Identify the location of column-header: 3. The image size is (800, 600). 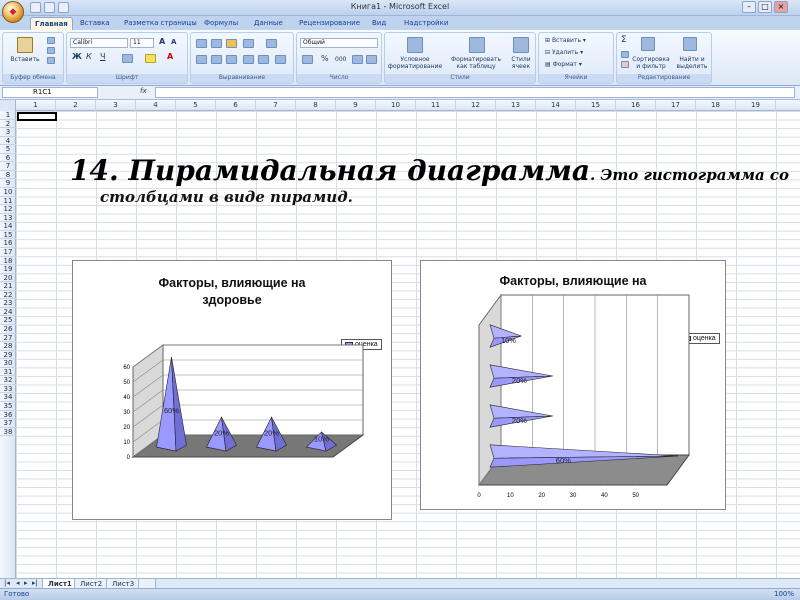
(116, 105).